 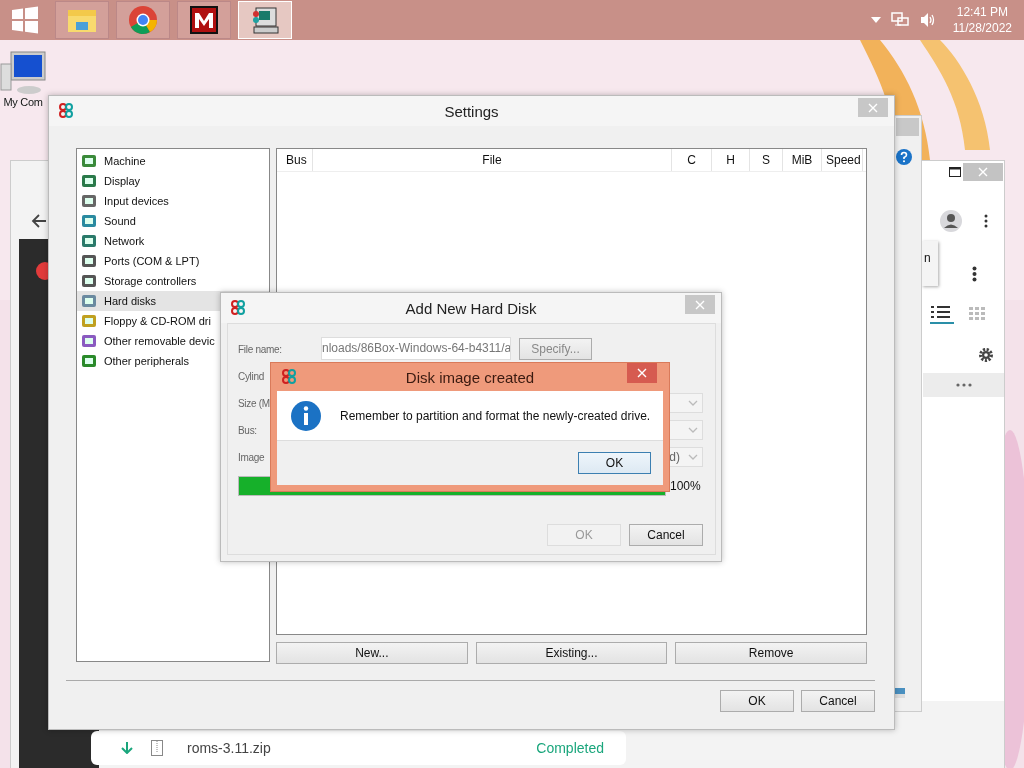 I want to click on dialog-button: OK, so click(x=757, y=701).